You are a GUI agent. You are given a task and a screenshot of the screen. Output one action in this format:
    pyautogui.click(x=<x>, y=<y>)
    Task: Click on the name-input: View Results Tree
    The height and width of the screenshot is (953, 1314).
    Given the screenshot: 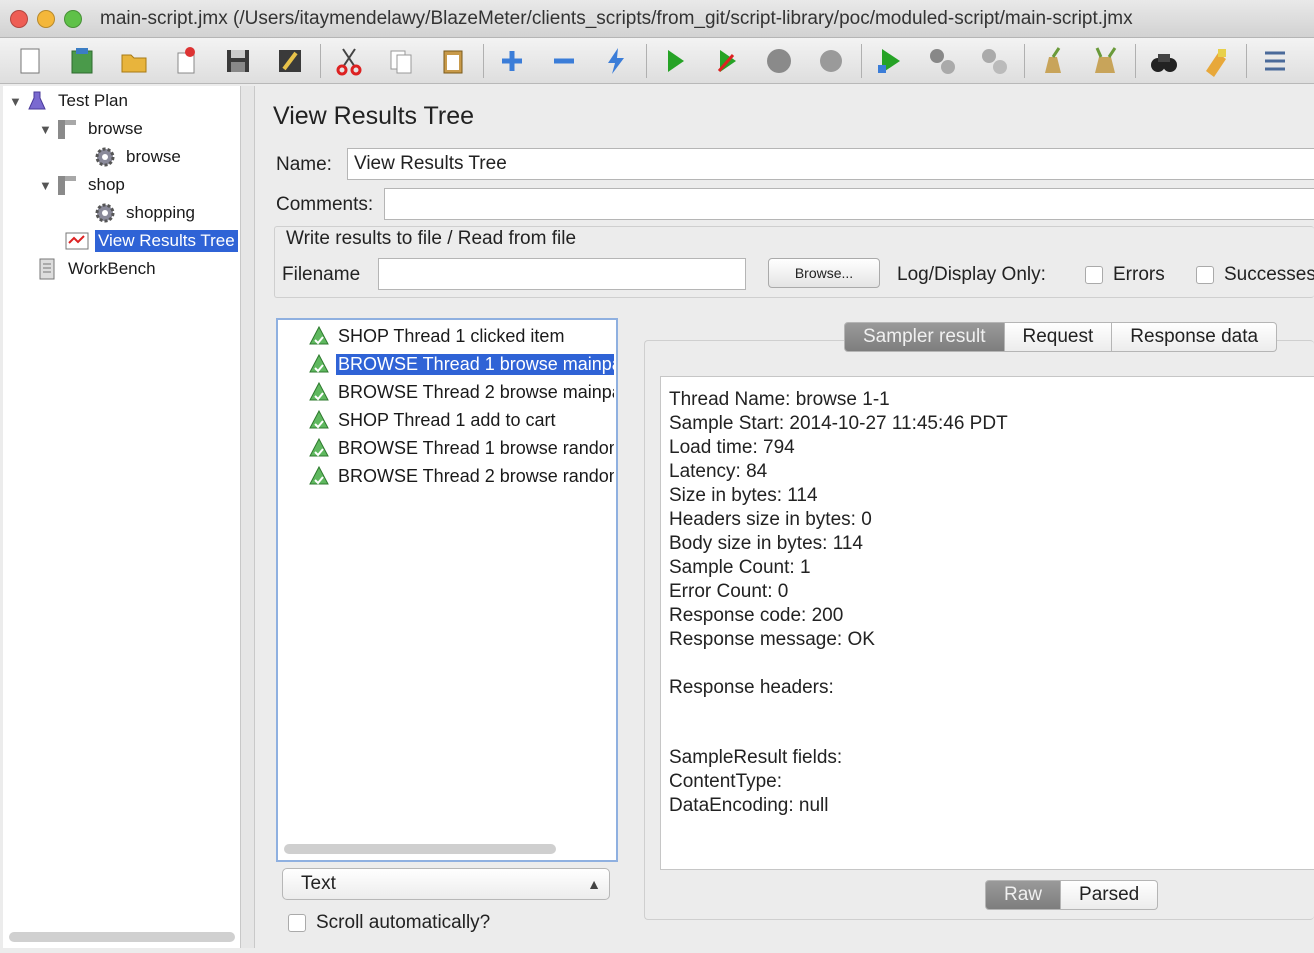 What is the action you would take?
    pyautogui.click(x=830, y=164)
    